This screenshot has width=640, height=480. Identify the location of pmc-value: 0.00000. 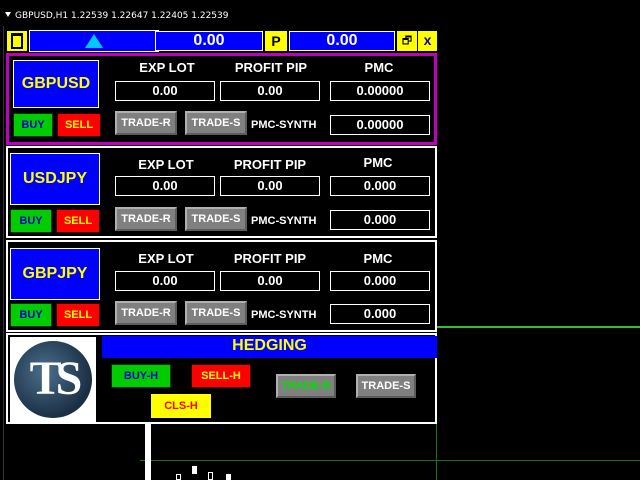
(380, 91).